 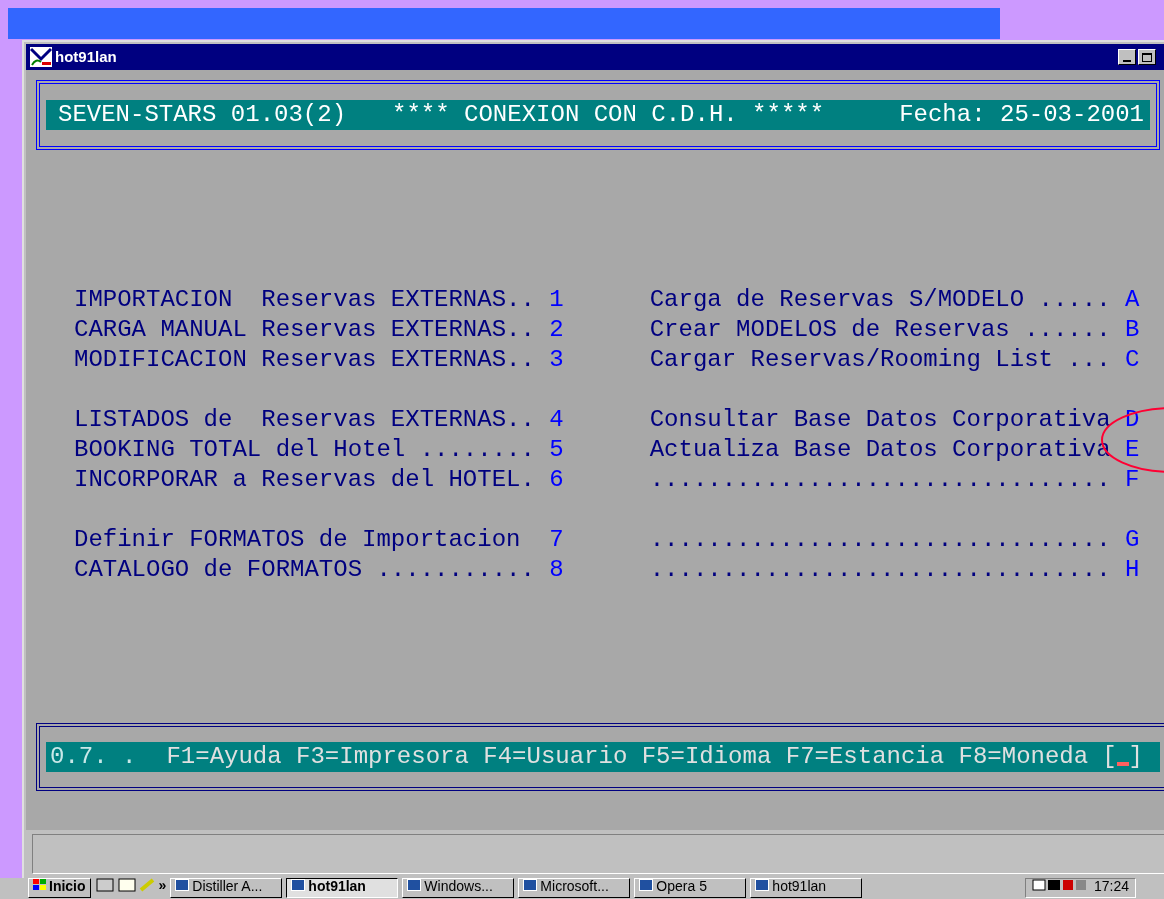 I want to click on menu-option-key: 6, so click(x=556, y=480).